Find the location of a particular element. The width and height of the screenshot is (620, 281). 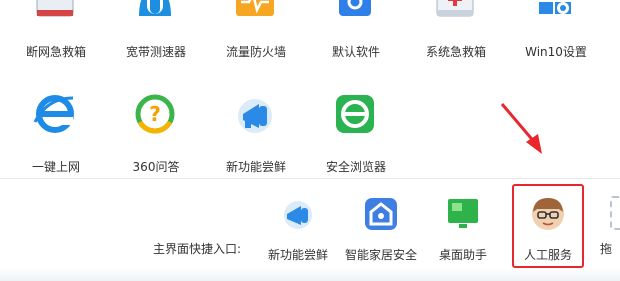

tool-label: 安全浏览器 is located at coordinates (355, 167).